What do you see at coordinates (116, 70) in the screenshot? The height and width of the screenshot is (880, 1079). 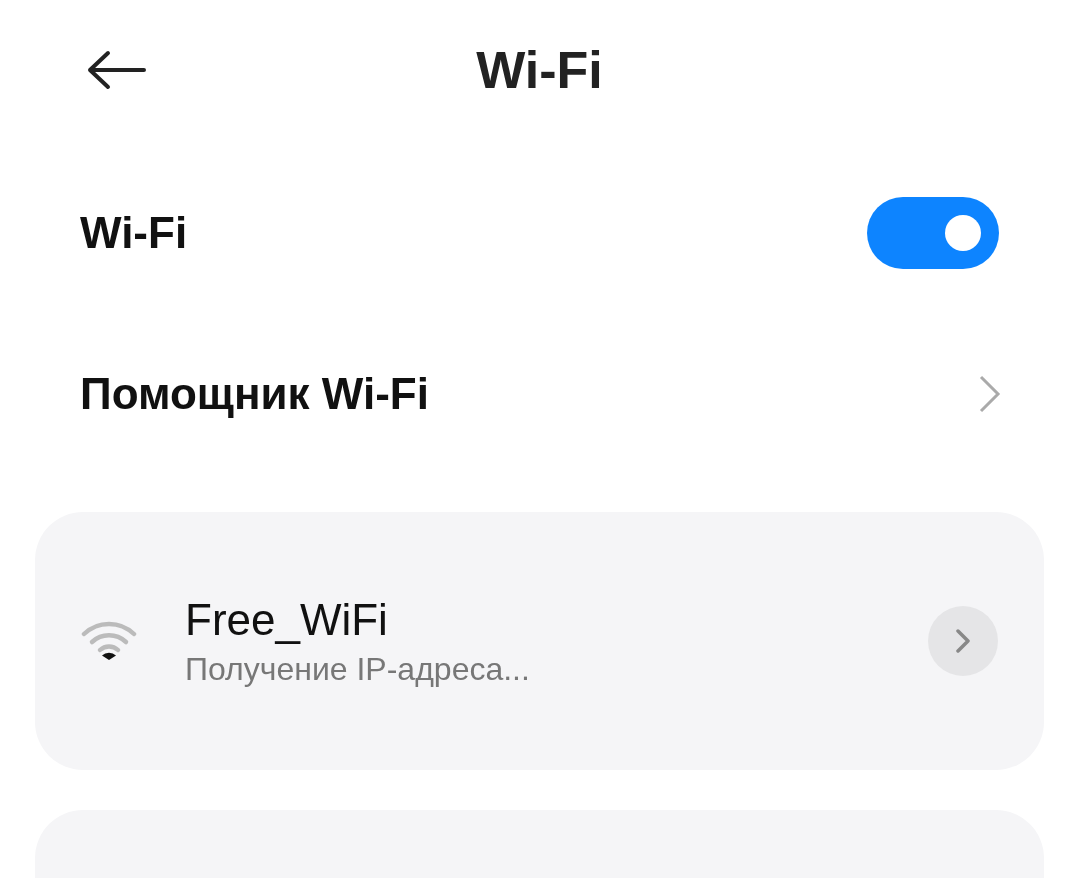 I see `back-arrow-icon` at bounding box center [116, 70].